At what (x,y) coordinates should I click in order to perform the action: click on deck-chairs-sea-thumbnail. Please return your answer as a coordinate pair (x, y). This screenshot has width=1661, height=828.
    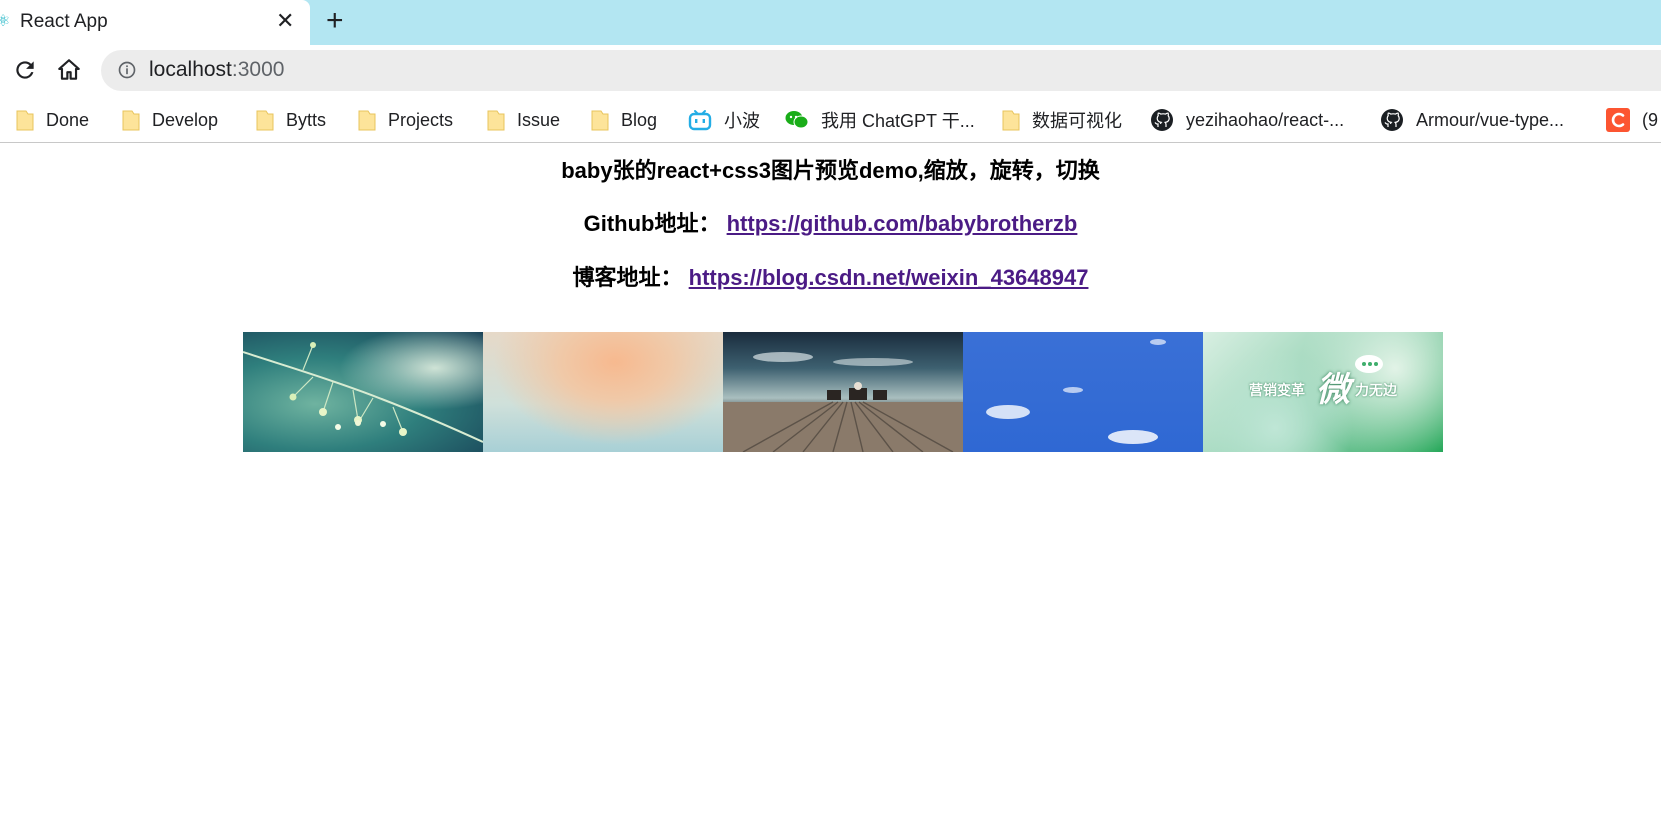
    Looking at the image, I should click on (843, 392).